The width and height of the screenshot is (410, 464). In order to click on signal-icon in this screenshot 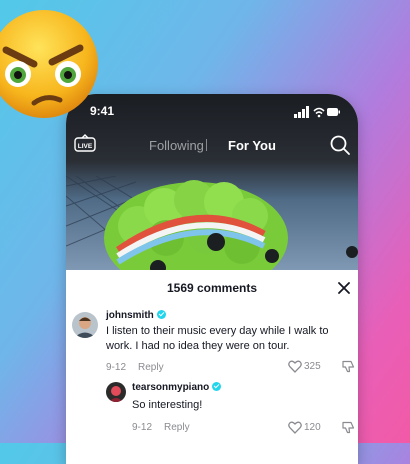, I will do `click(301, 112)`.